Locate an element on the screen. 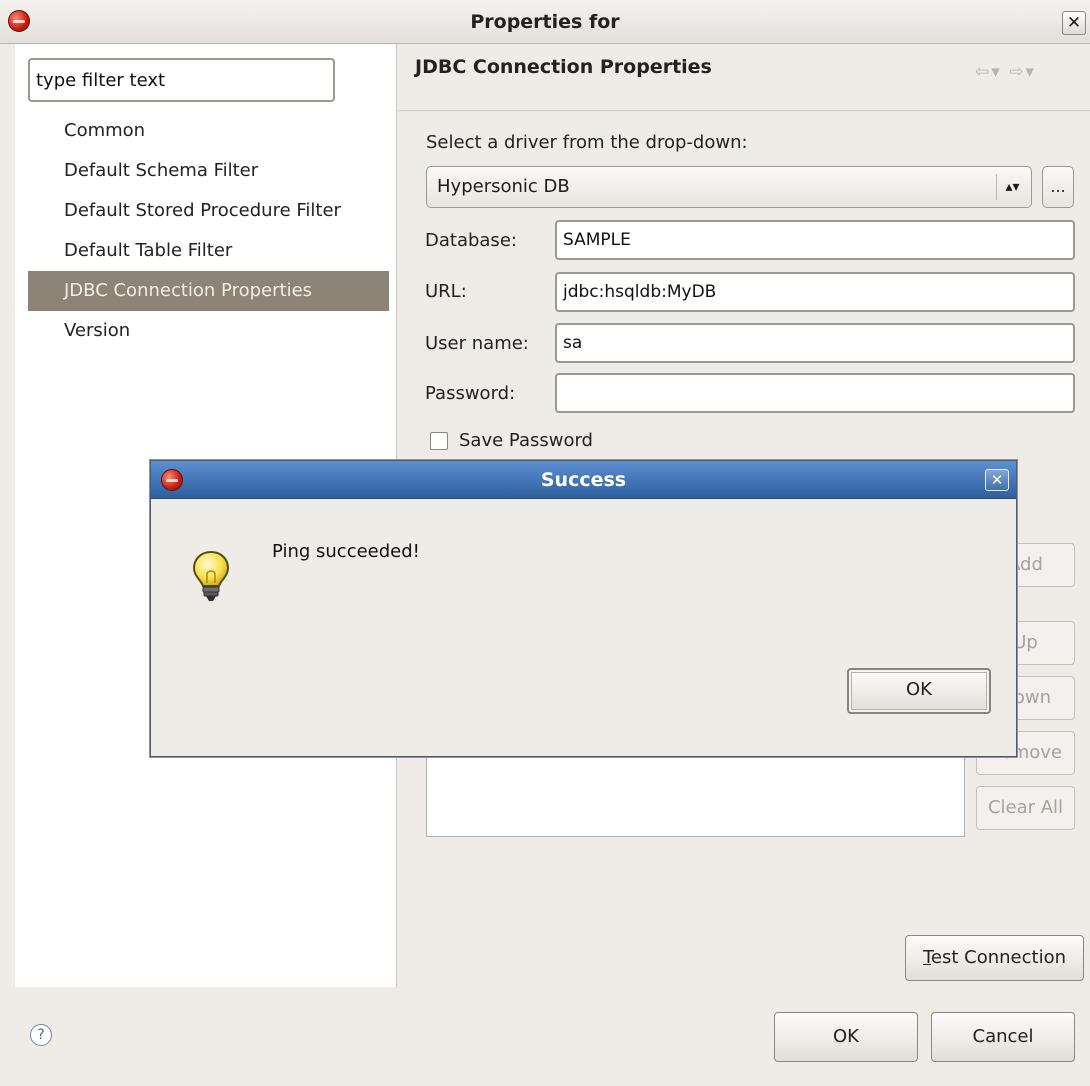 This screenshot has width=1090, height=1086. nav-item-version: Version is located at coordinates (208, 331).